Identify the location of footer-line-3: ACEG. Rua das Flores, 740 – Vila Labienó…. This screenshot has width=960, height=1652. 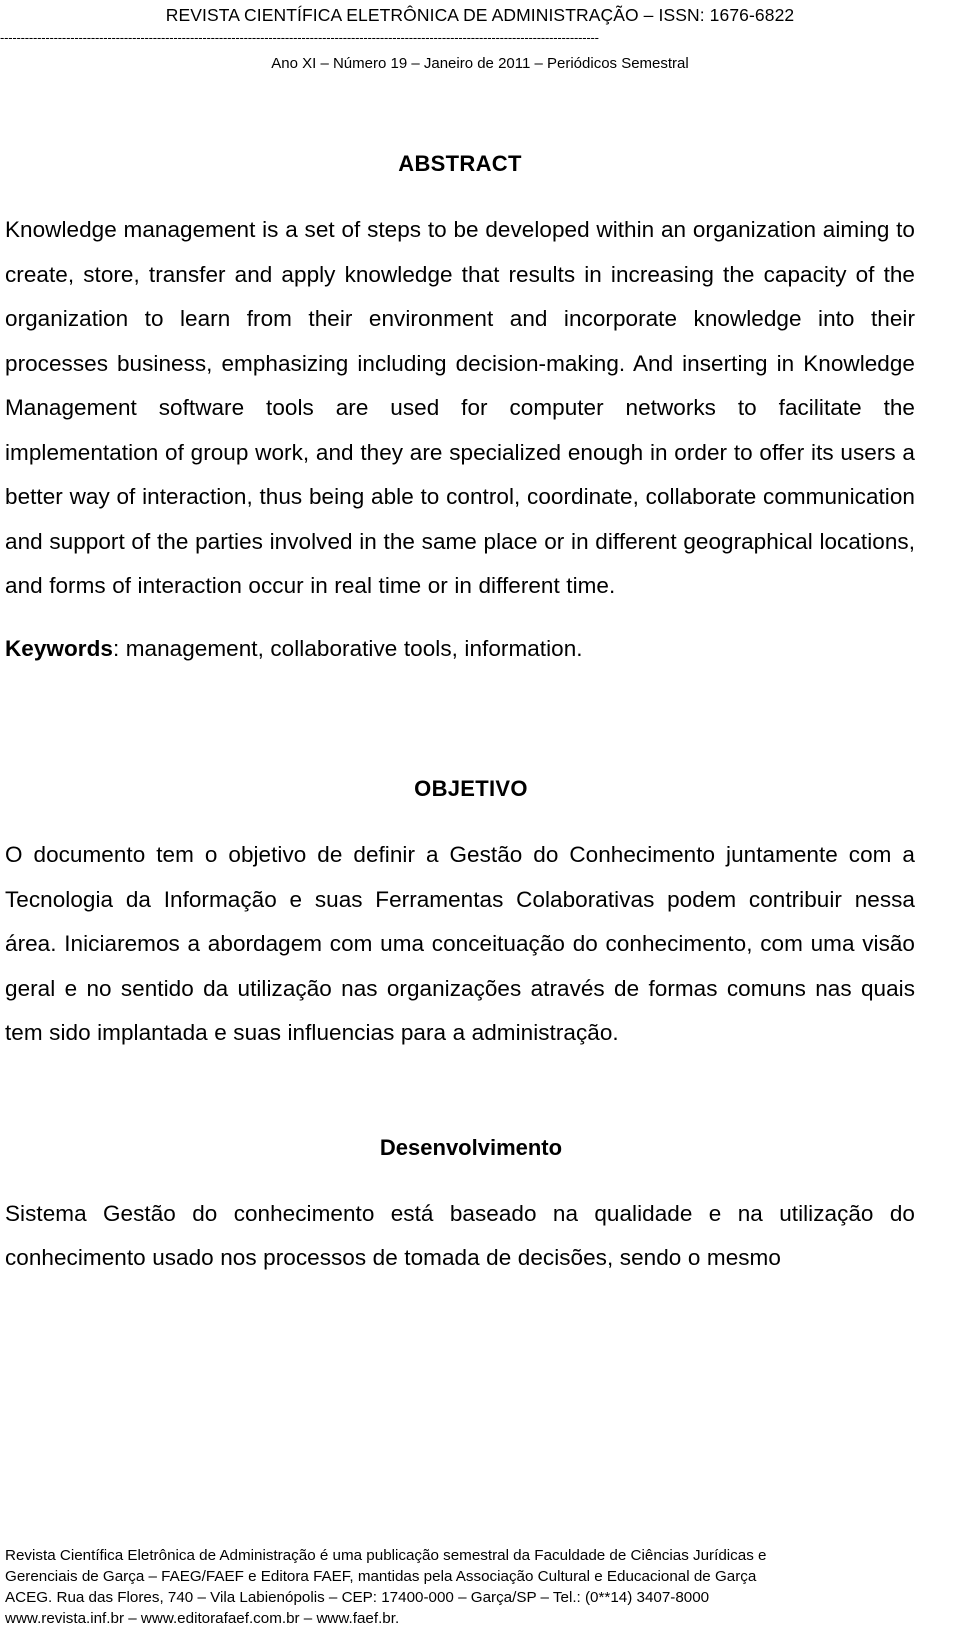
(357, 1597).